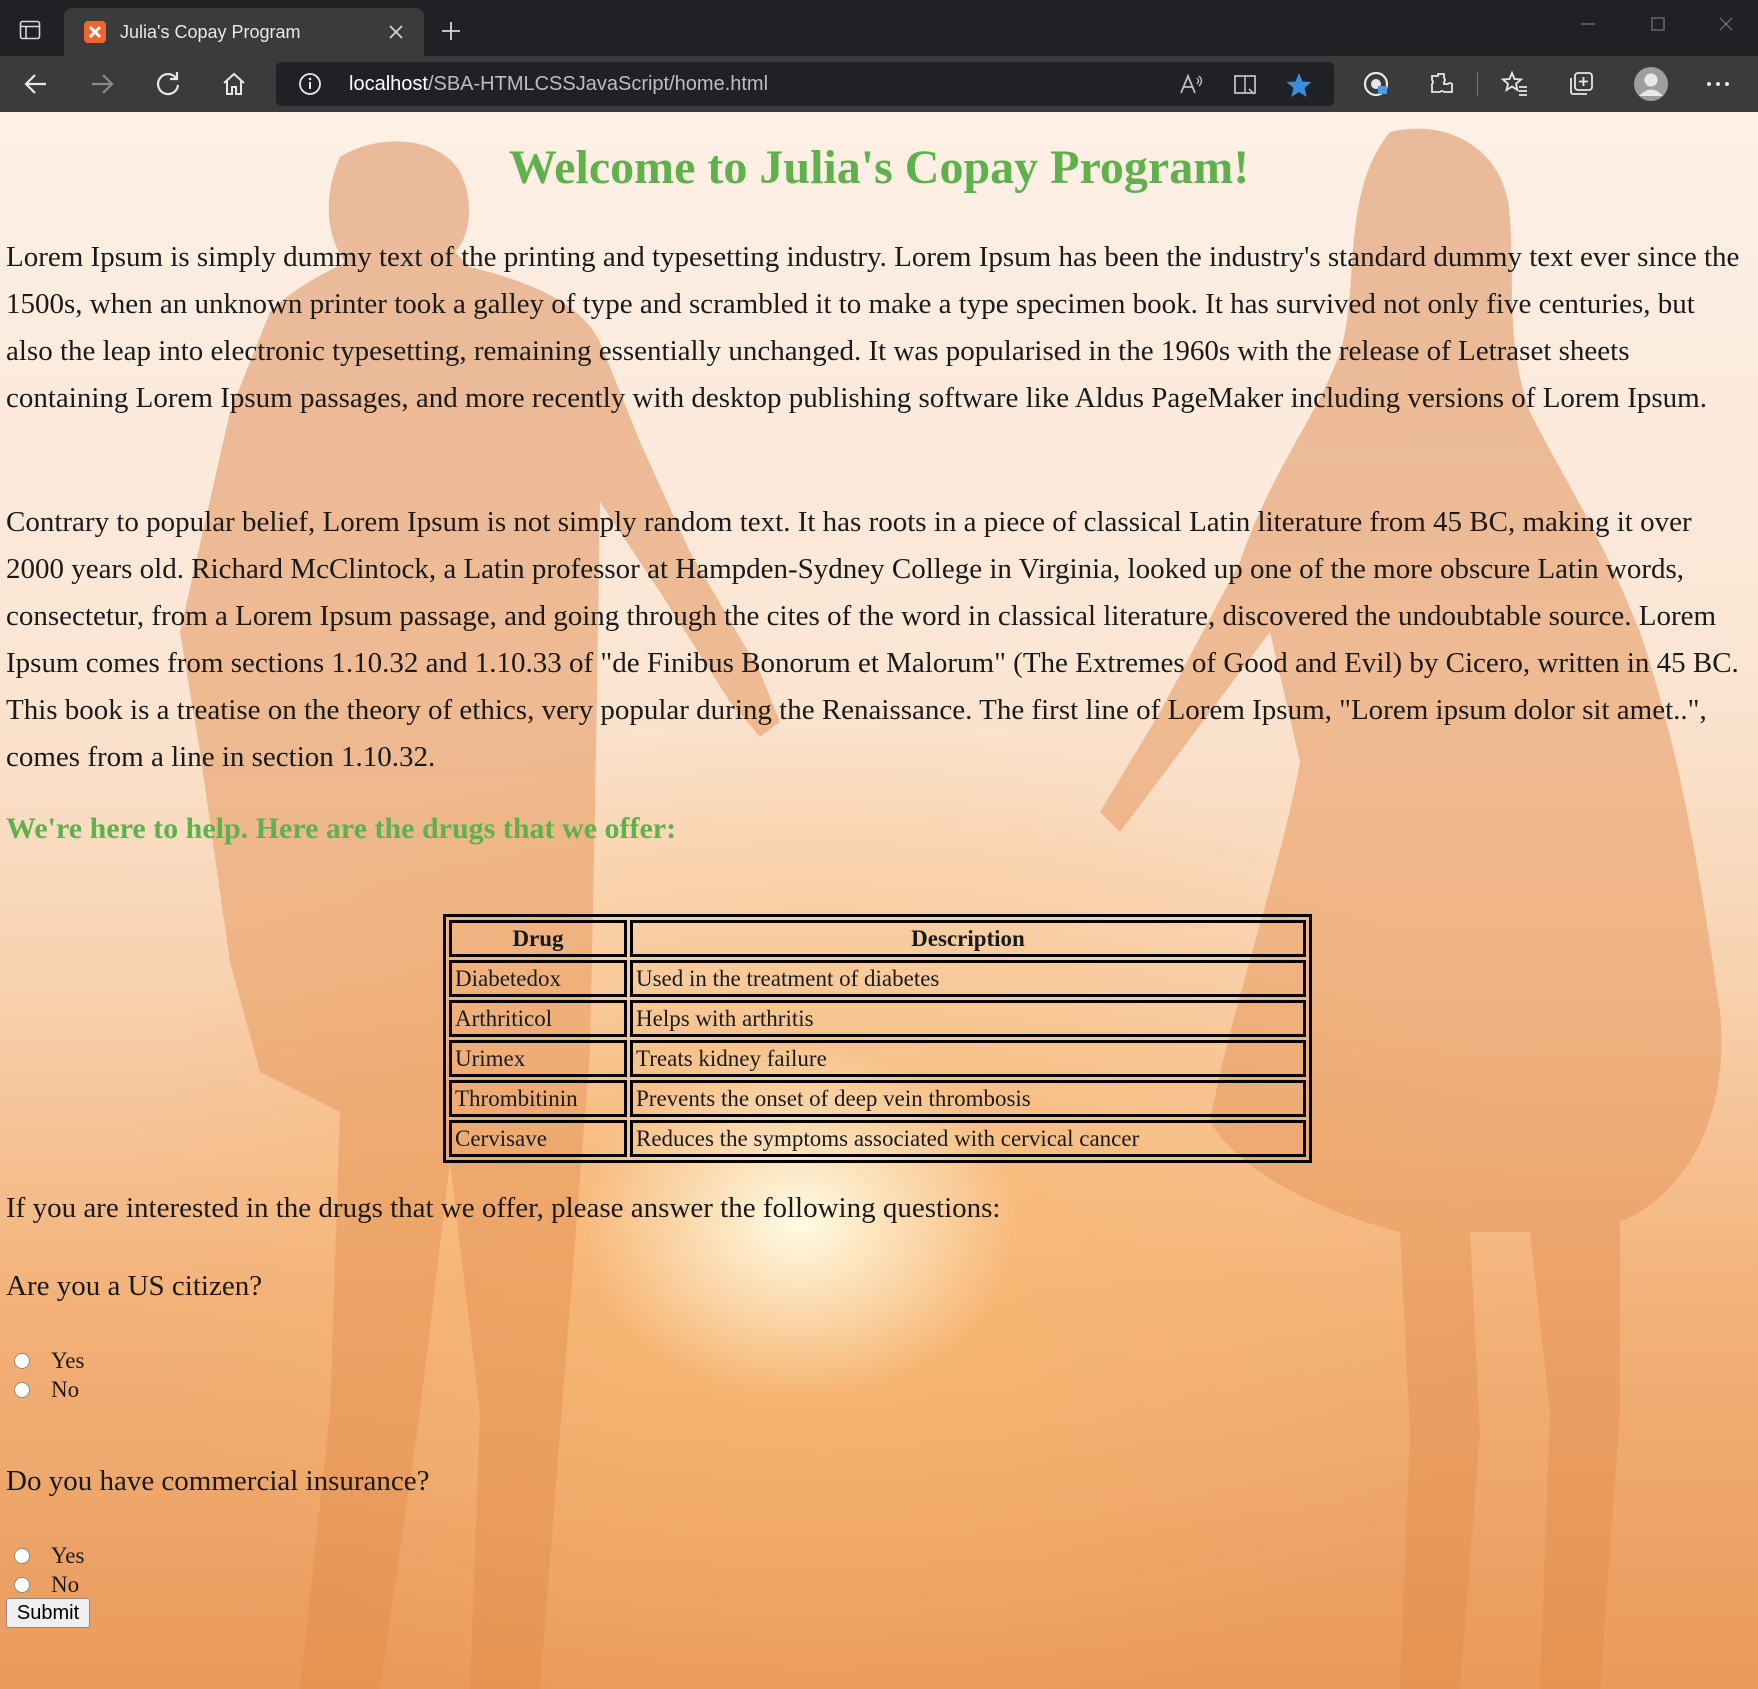 This screenshot has width=1758, height=1689. I want to click on drug-description-cell: Helps with arthritis, so click(968, 1018).